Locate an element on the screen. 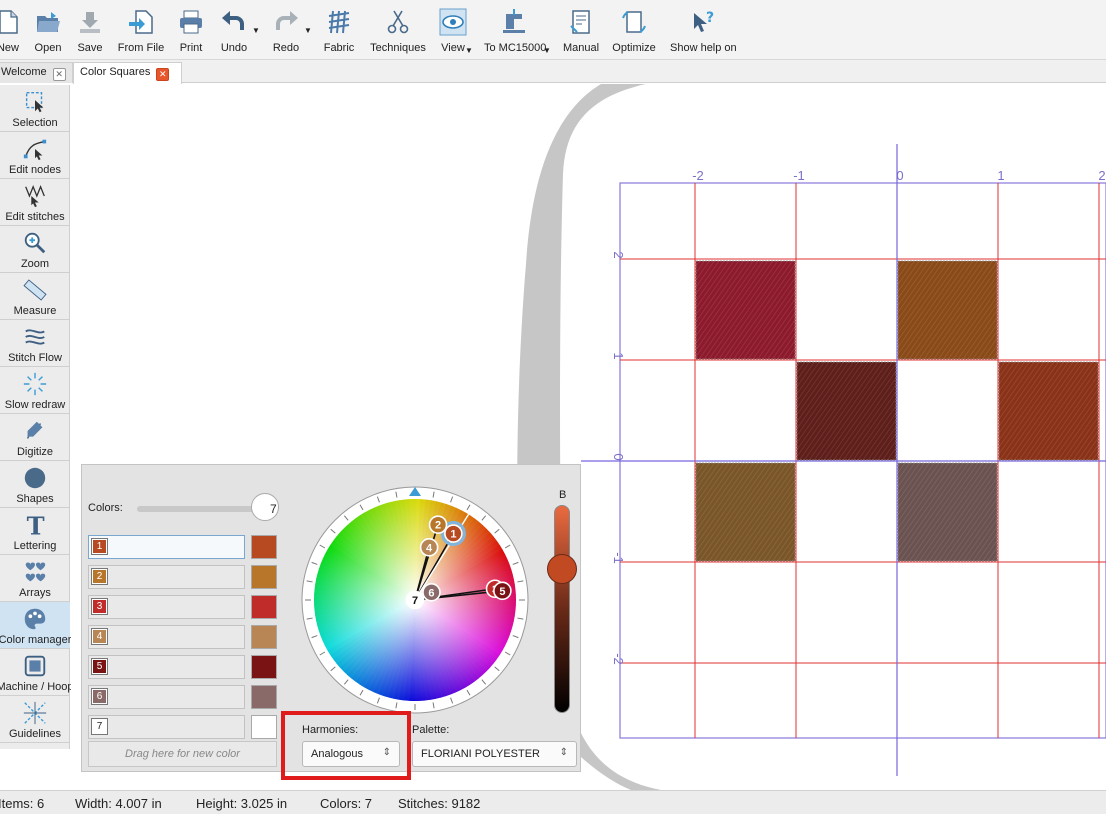  sidebar-item-shapes: Shapes is located at coordinates (35, 484).